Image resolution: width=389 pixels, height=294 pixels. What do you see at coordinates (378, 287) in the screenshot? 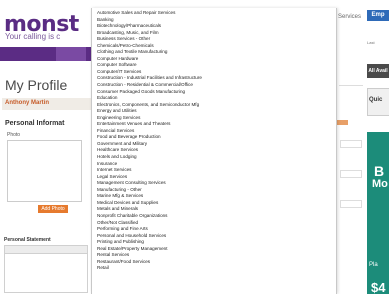
I see `ad-text-3: $4` at bounding box center [378, 287].